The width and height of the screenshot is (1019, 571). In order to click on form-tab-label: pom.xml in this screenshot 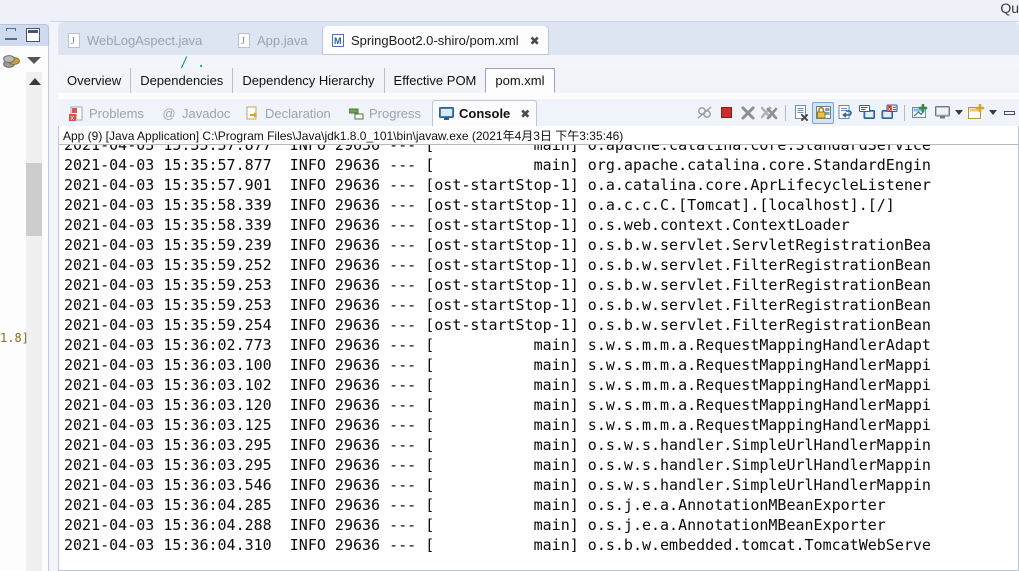, I will do `click(520, 80)`.